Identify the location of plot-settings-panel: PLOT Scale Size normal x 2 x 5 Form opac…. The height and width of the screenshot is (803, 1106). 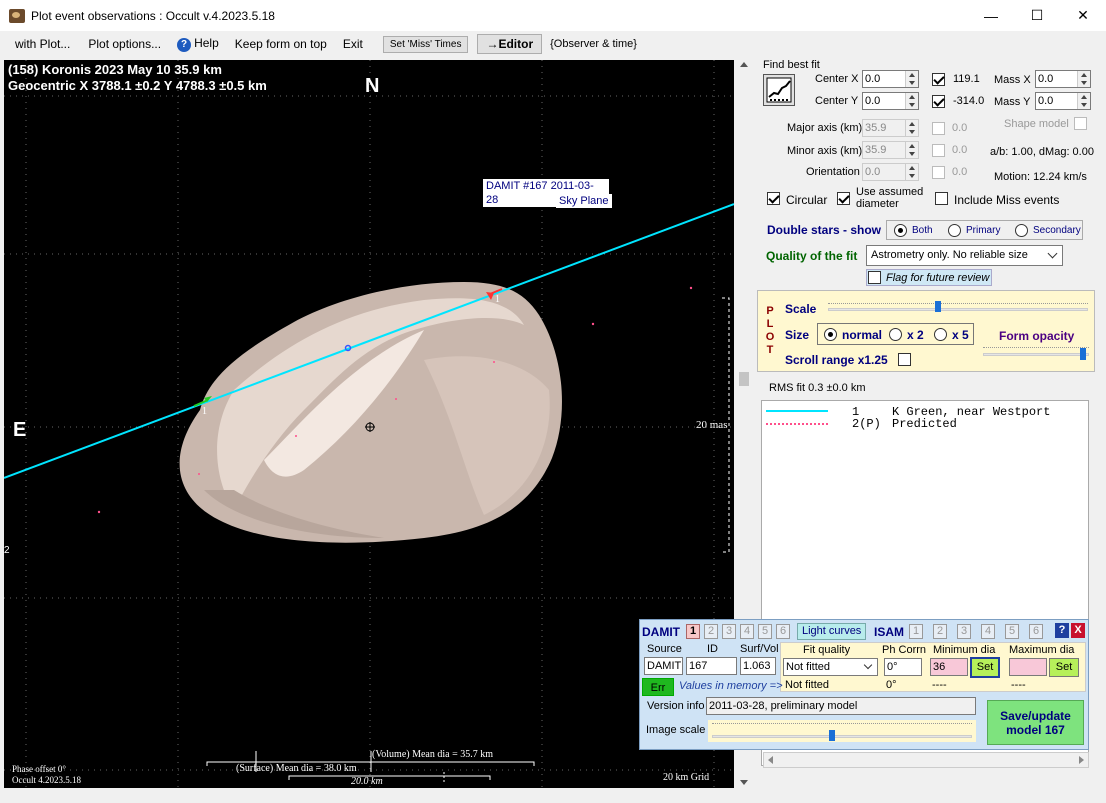
(926, 331).